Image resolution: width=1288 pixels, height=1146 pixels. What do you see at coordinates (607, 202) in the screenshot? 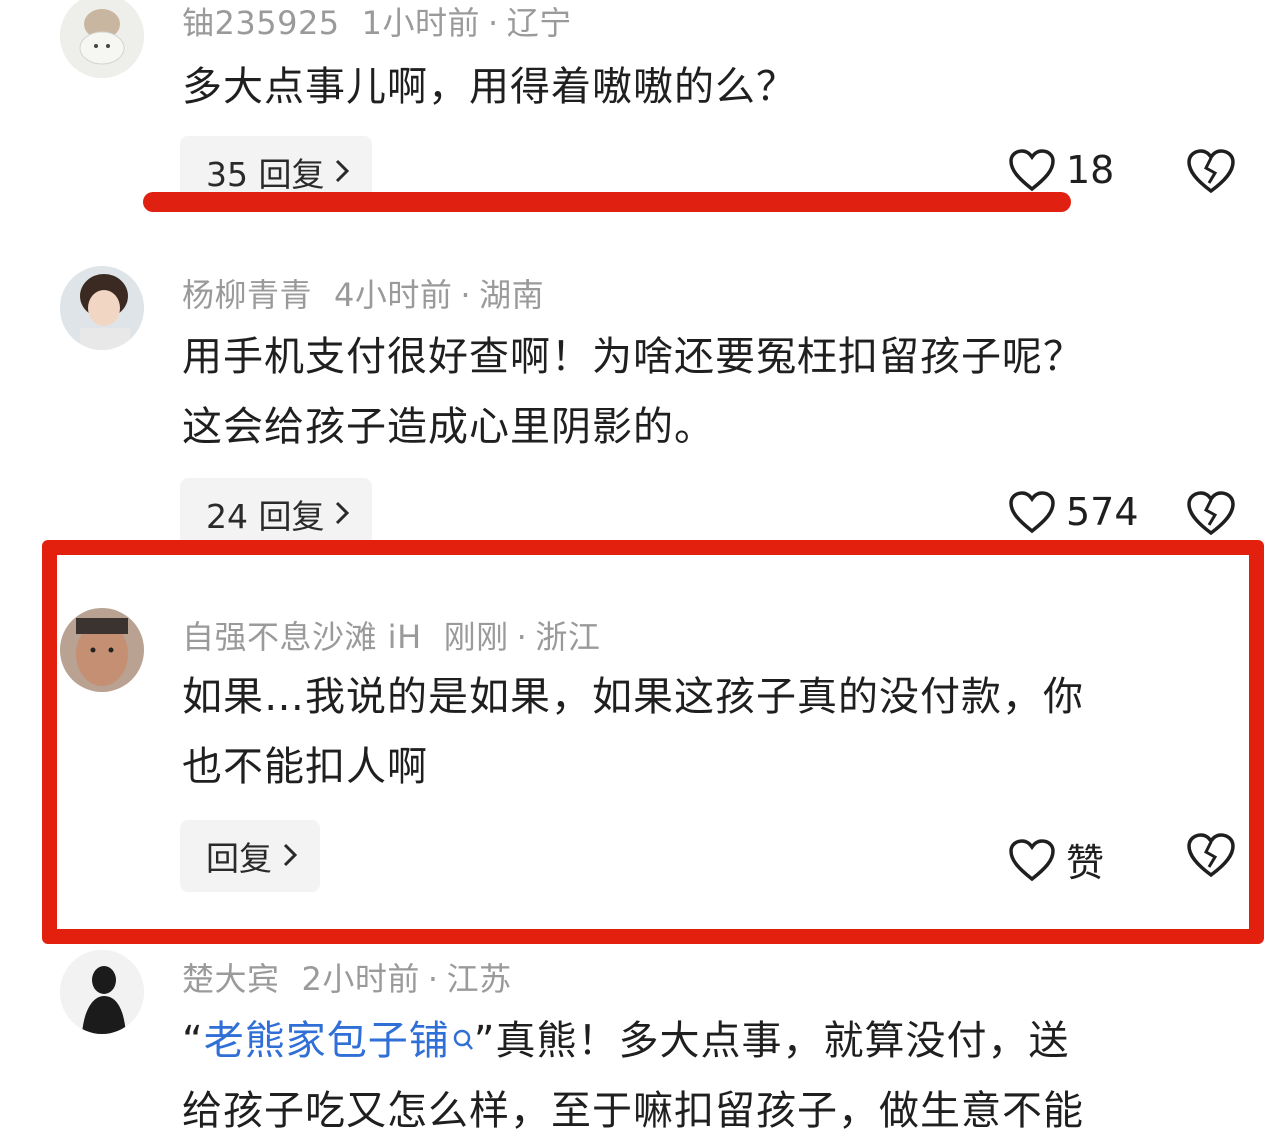
I see `annotation-underline` at bounding box center [607, 202].